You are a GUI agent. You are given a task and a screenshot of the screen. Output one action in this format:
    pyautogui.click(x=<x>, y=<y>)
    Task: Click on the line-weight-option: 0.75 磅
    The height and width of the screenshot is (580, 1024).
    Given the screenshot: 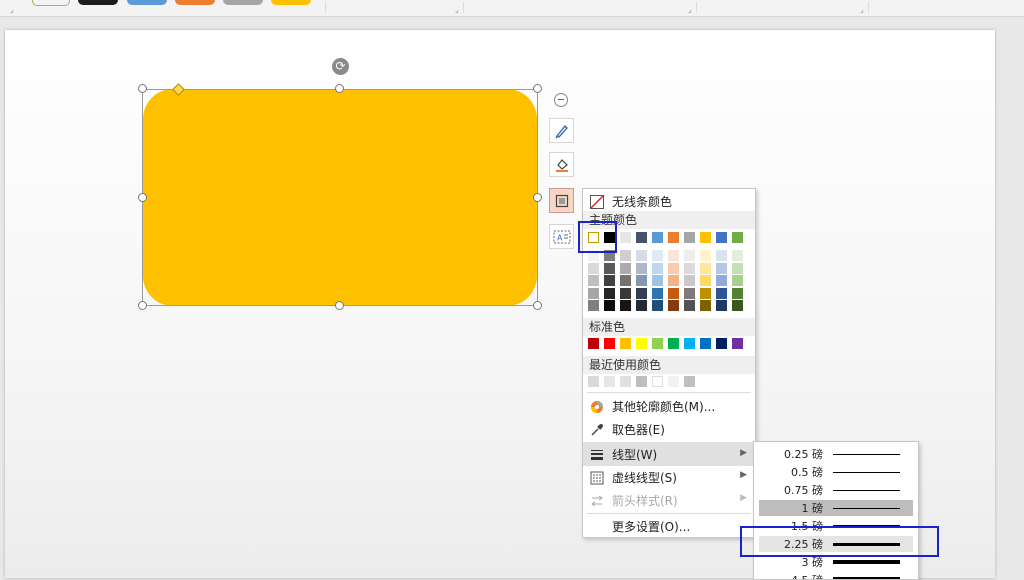 What is the action you would take?
    pyautogui.click(x=836, y=490)
    